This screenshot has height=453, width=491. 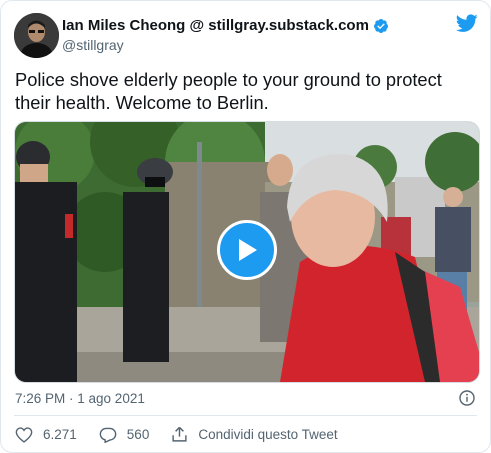 What do you see at coordinates (268, 434) in the screenshot?
I see `share-label: Condividi questo Tweet` at bounding box center [268, 434].